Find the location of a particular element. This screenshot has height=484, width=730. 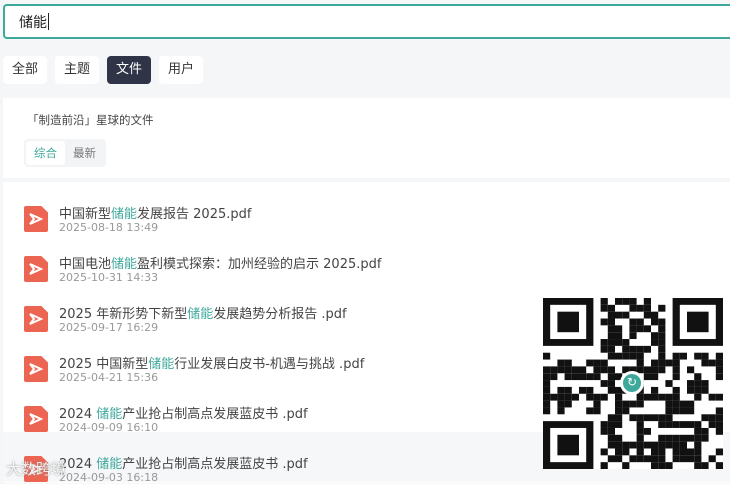

file-name: 2025 年新形势下新型储能发展趋势分析报告 .pdf is located at coordinates (203, 312).